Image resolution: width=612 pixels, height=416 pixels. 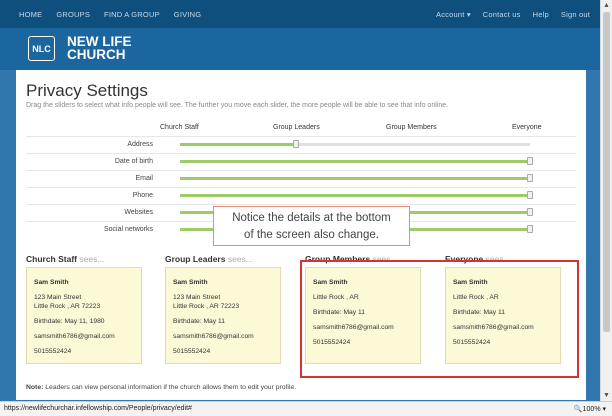 What do you see at coordinates (30, 14) in the screenshot?
I see `nav-home: HOME` at bounding box center [30, 14].